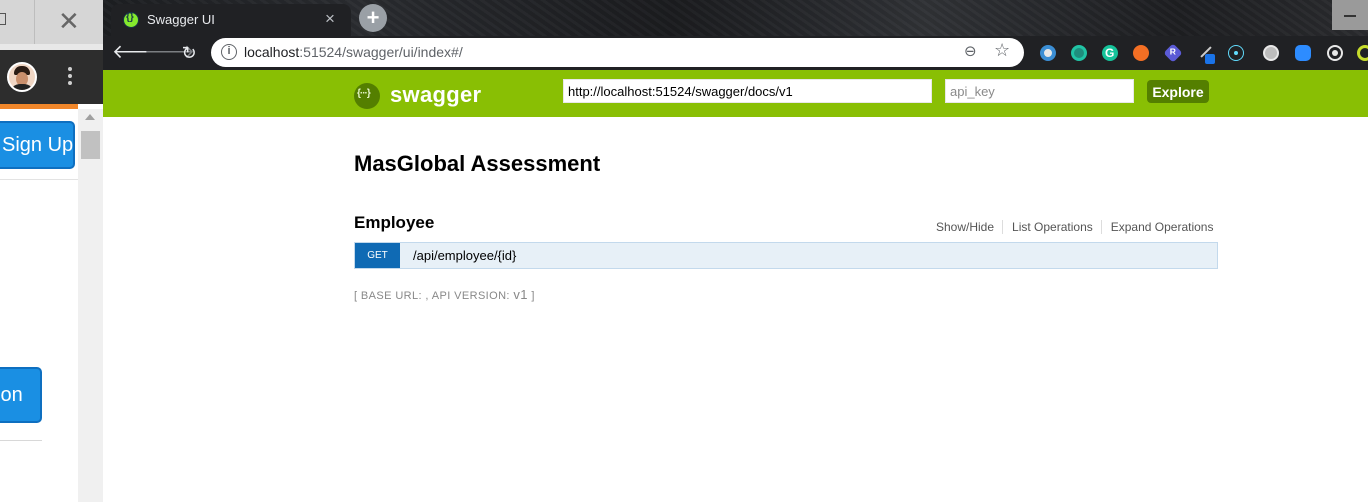 The width and height of the screenshot is (1368, 502). I want to click on swagger-header: swagger Explore, so click(735, 93).